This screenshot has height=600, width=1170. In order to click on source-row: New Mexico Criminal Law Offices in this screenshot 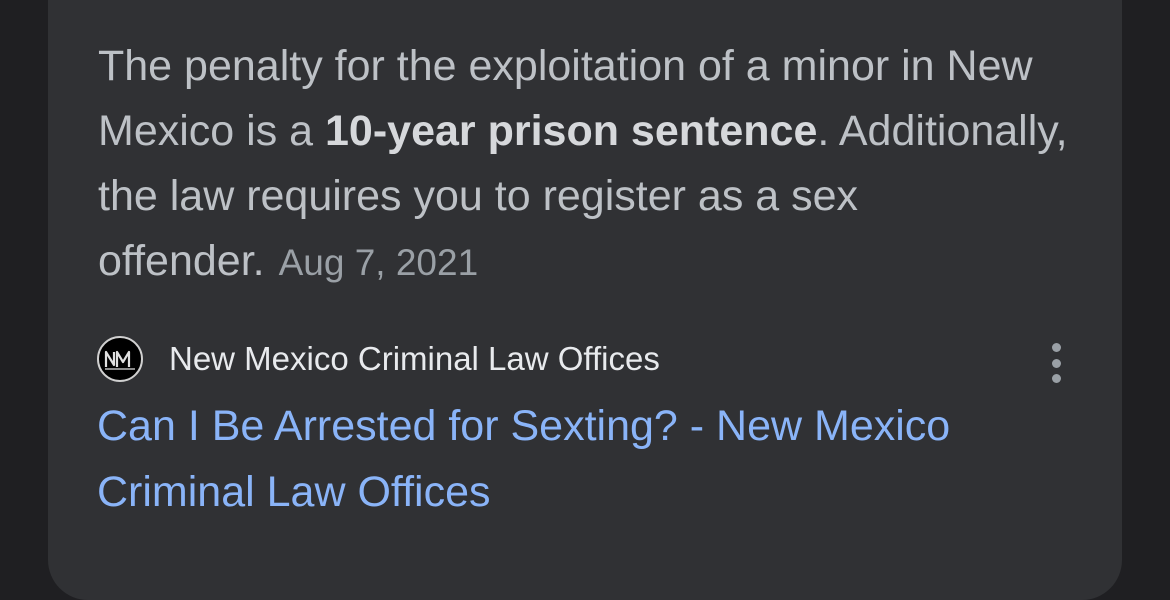, I will do `click(378, 359)`.